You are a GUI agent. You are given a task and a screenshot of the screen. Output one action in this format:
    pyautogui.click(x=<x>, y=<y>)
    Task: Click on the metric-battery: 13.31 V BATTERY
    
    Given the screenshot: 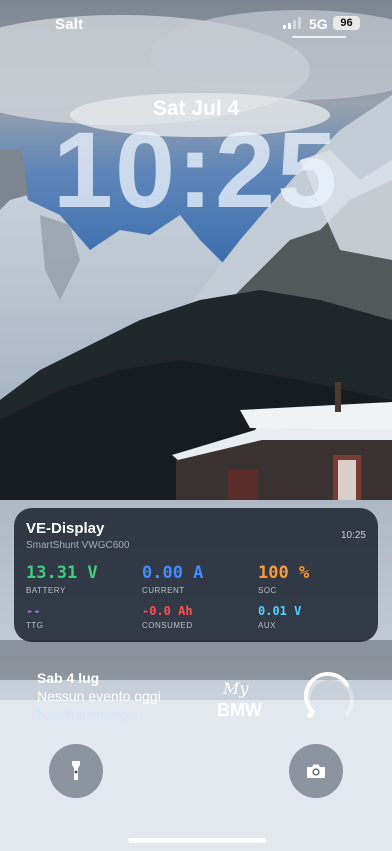 What is the action you would take?
    pyautogui.click(x=62, y=579)
    